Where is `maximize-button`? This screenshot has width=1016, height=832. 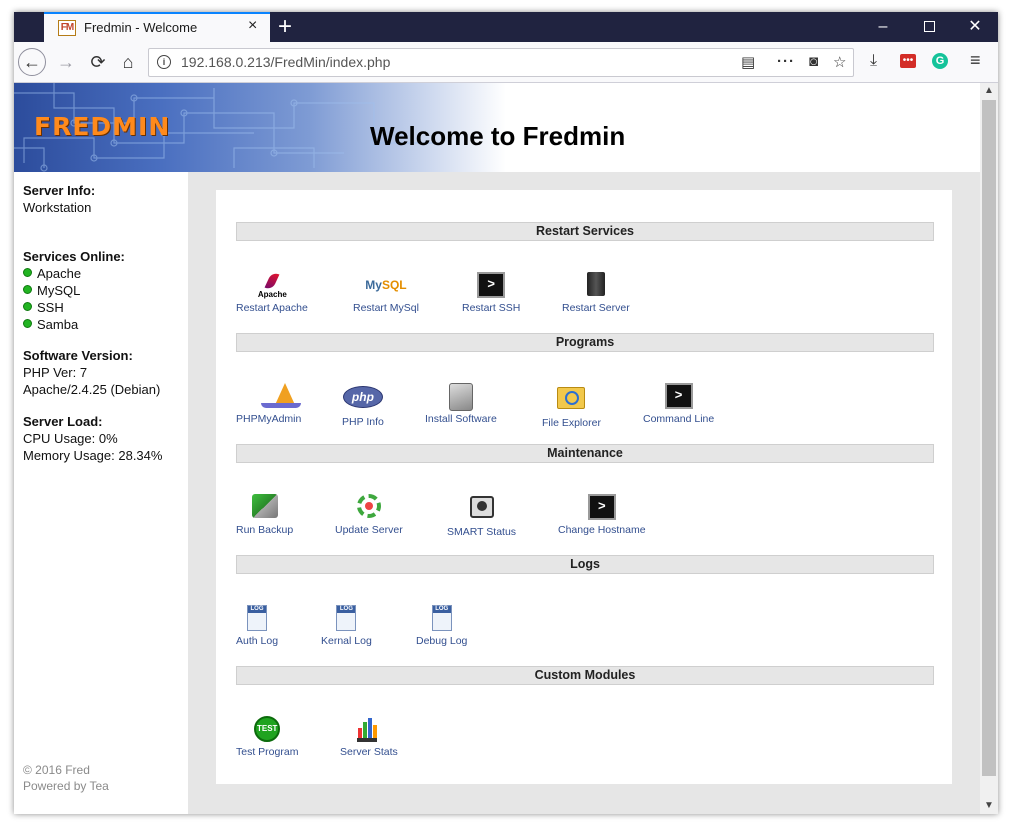 maximize-button is located at coordinates (929, 27).